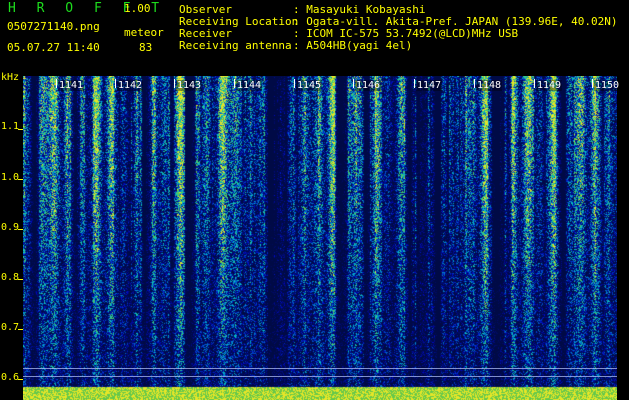 The image size is (629, 400). I want to click on time-label: 1145, so click(309, 85).